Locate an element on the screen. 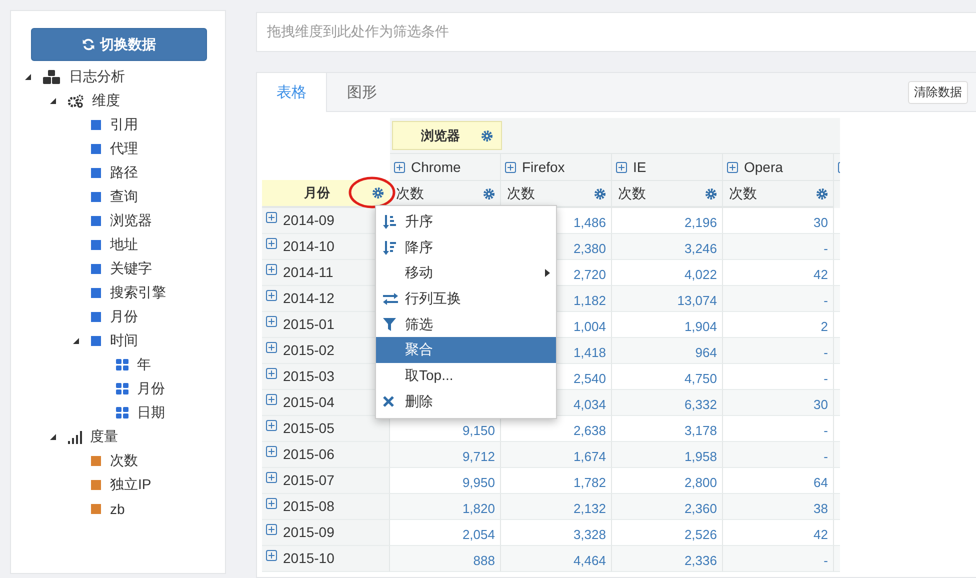 The width and height of the screenshot is (976, 578). row-header: 2015-08 is located at coordinates (326, 507).